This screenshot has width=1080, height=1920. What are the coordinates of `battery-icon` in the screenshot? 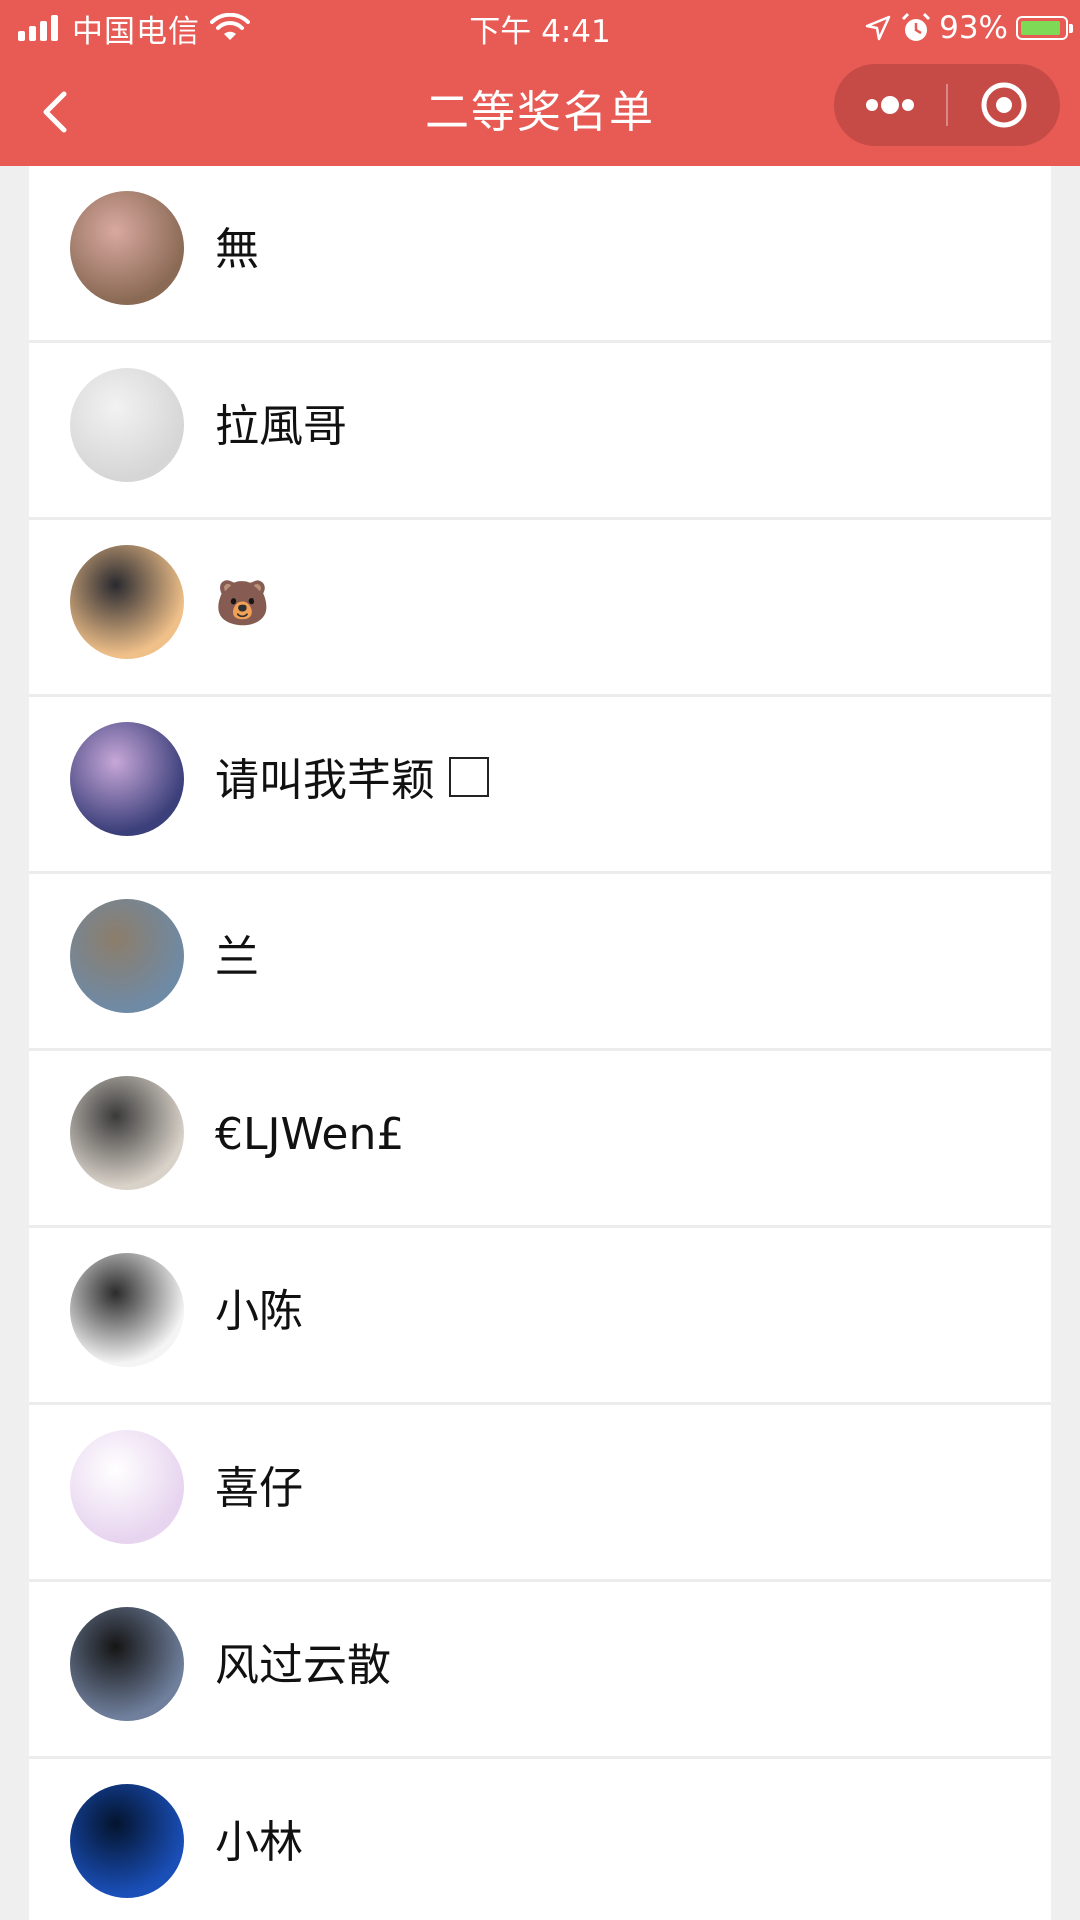 It's located at (1044, 28).